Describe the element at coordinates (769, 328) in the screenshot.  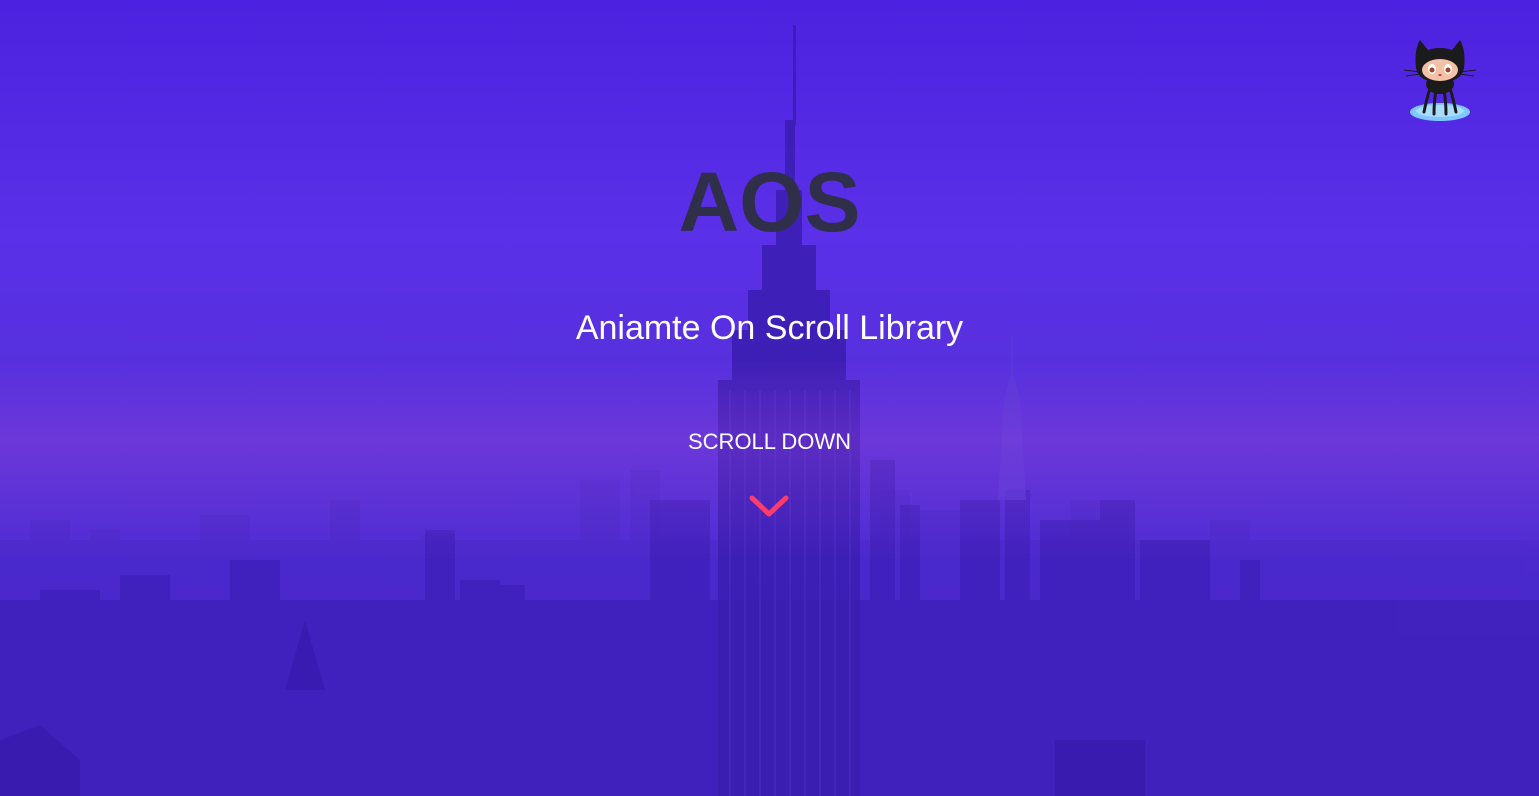
I see `page-subtitle: Aniamte On Scroll Library` at that location.